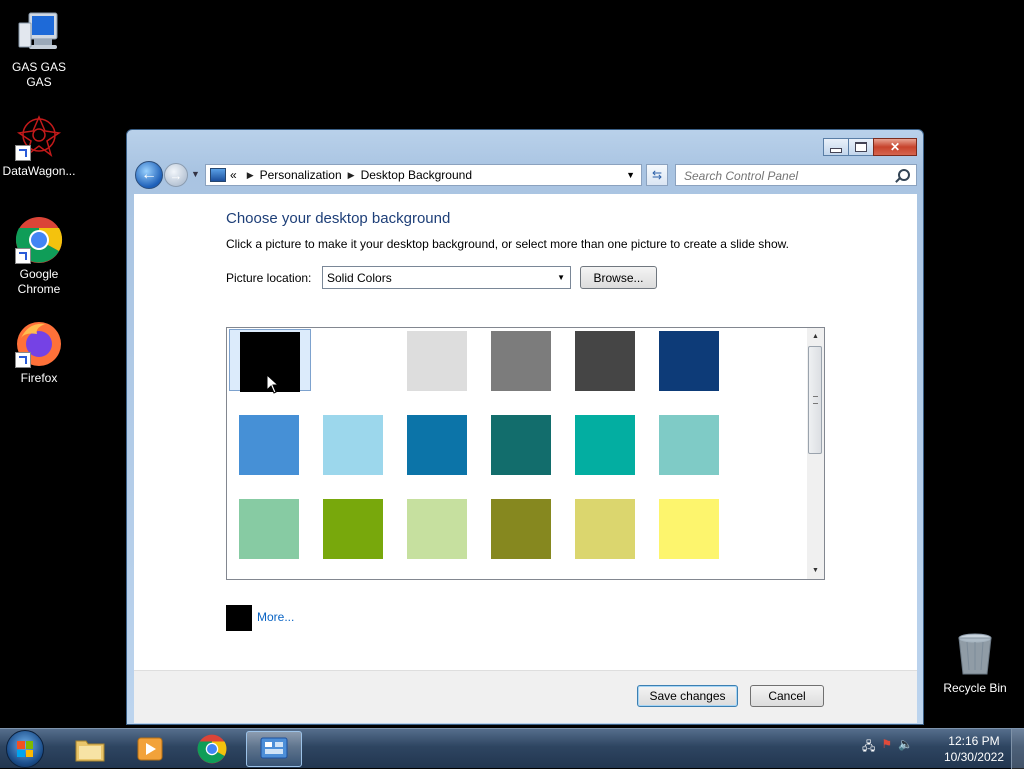  I want to click on refresh-icon: ⇆, so click(657, 175).